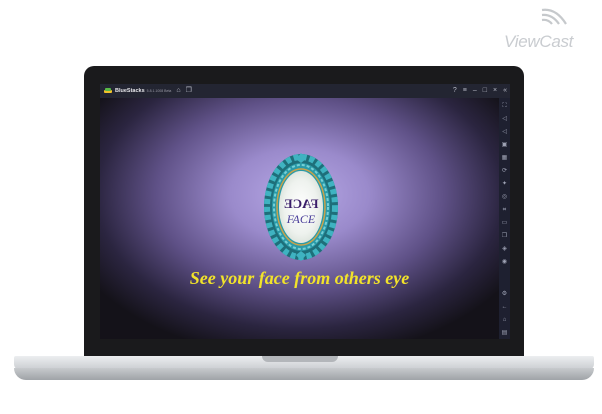 This screenshot has height=414, width=602. What do you see at coordinates (504, 223) in the screenshot?
I see `folder-icon: ▭` at bounding box center [504, 223].